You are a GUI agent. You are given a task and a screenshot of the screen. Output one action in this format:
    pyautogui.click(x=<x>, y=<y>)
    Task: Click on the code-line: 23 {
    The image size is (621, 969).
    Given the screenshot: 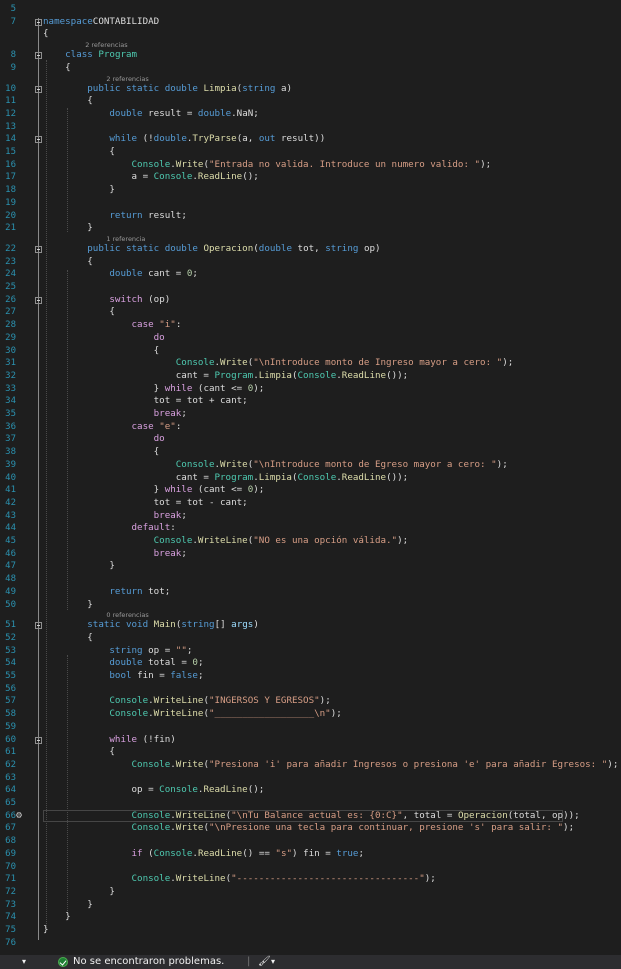 What is the action you would take?
    pyautogui.click(x=310, y=262)
    